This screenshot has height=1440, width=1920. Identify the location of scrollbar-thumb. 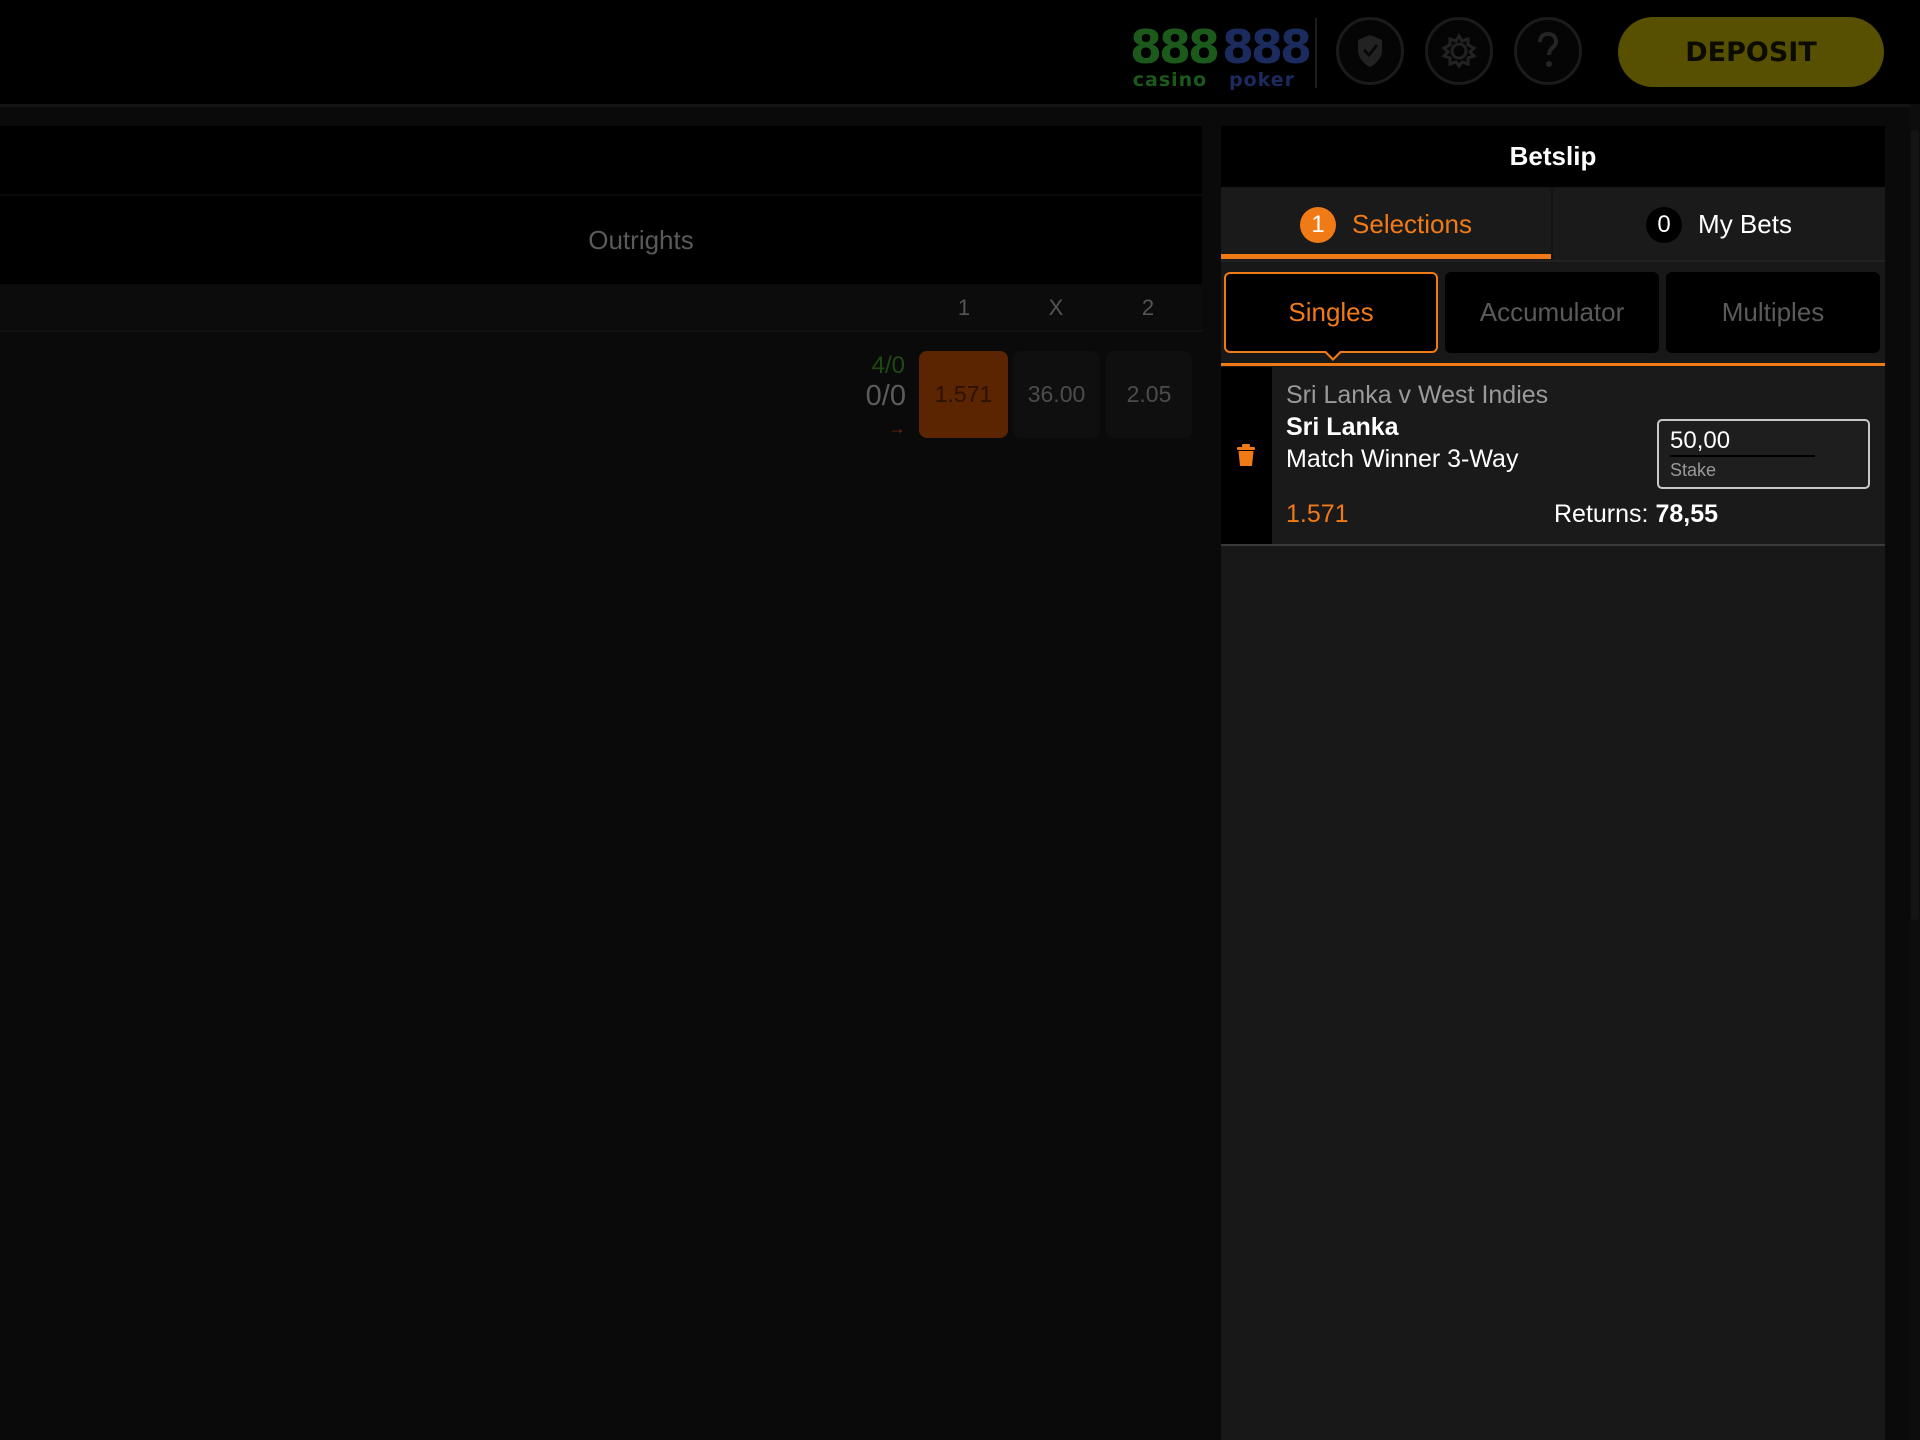
(1915, 525).